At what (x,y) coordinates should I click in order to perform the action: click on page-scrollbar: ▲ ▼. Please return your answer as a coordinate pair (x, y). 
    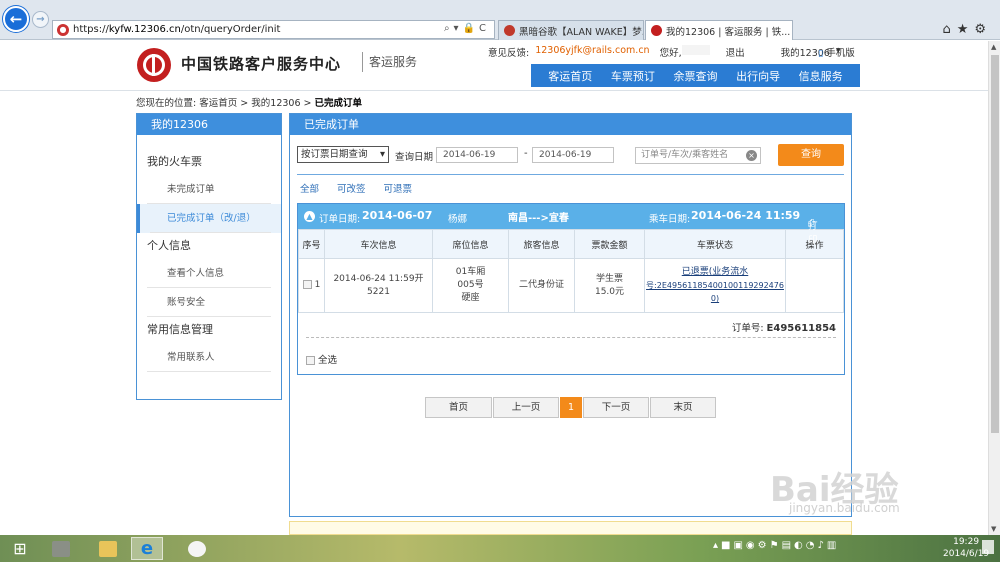
    Looking at the image, I should click on (994, 288).